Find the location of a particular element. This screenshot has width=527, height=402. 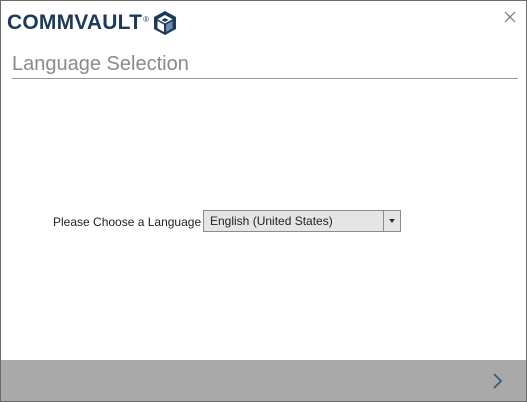

chevron-right-icon is located at coordinates (498, 381).